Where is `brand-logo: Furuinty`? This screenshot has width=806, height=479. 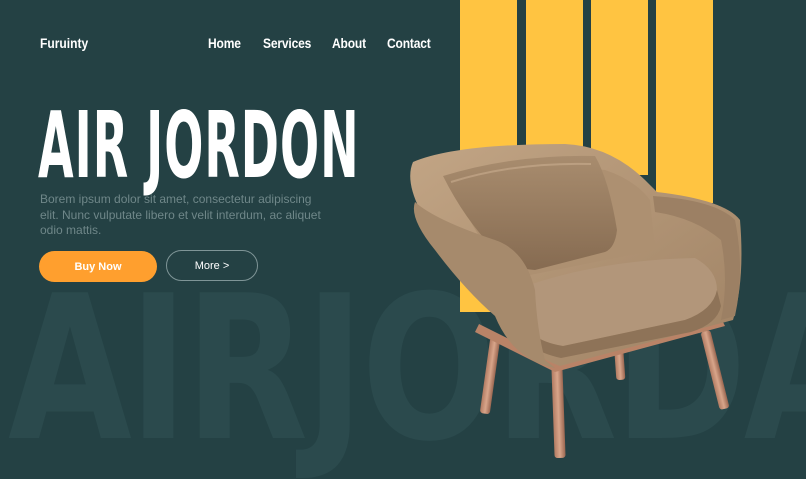
brand-logo: Furuinty is located at coordinates (64, 43).